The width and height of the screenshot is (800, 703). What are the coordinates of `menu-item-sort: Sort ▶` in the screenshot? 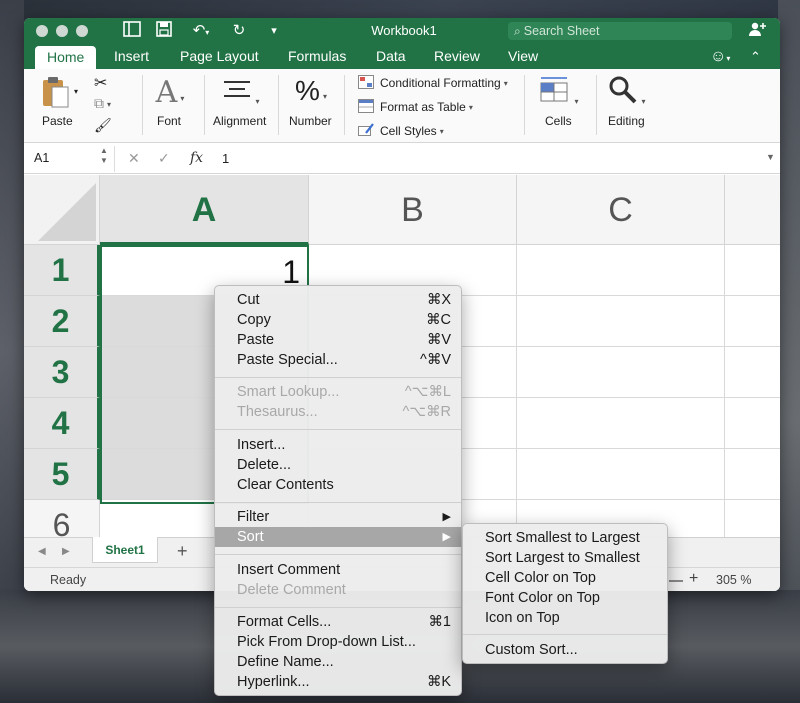 It's located at (338, 537).